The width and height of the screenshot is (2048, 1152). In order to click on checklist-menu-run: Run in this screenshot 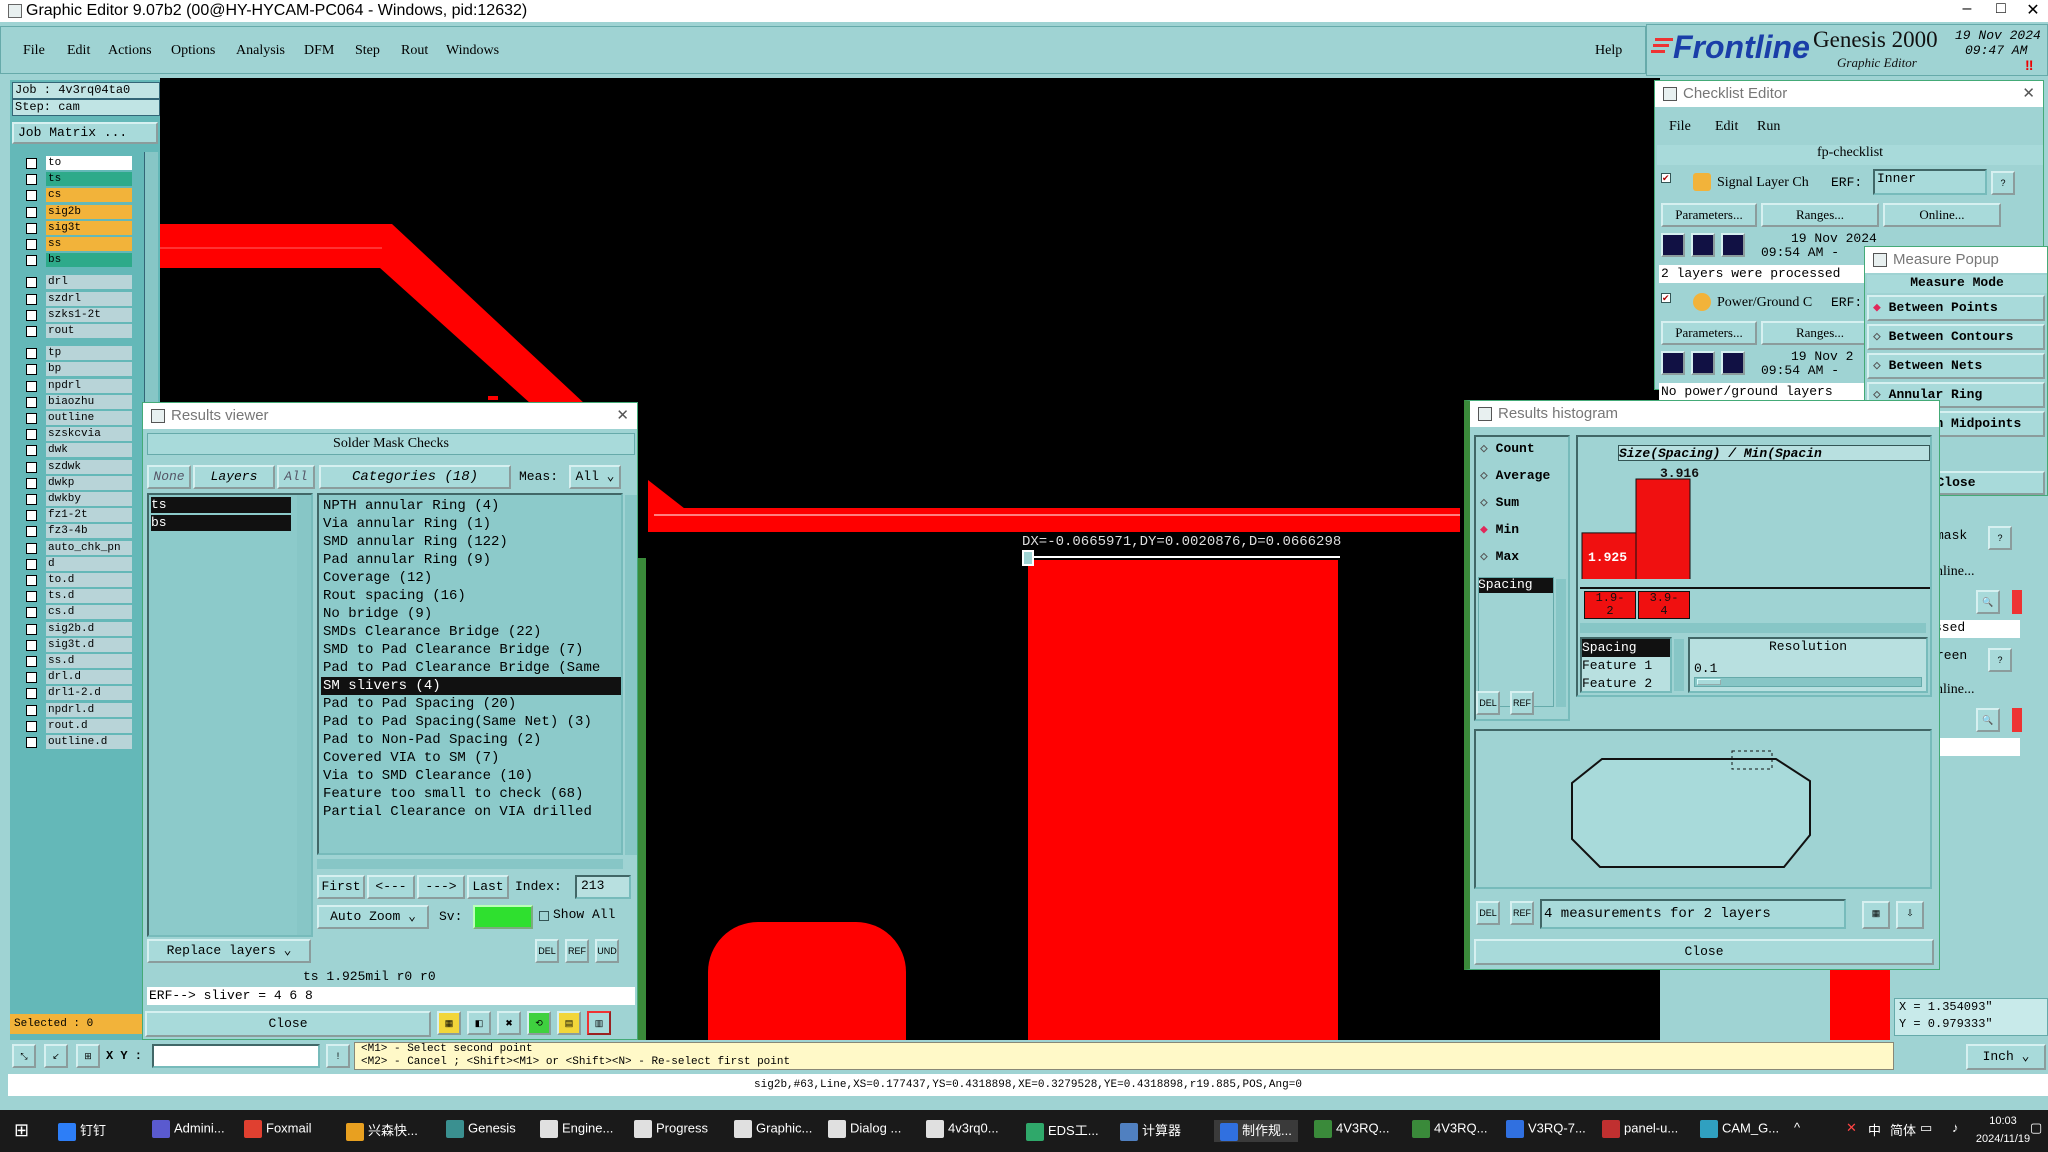, I will do `click(1768, 127)`.